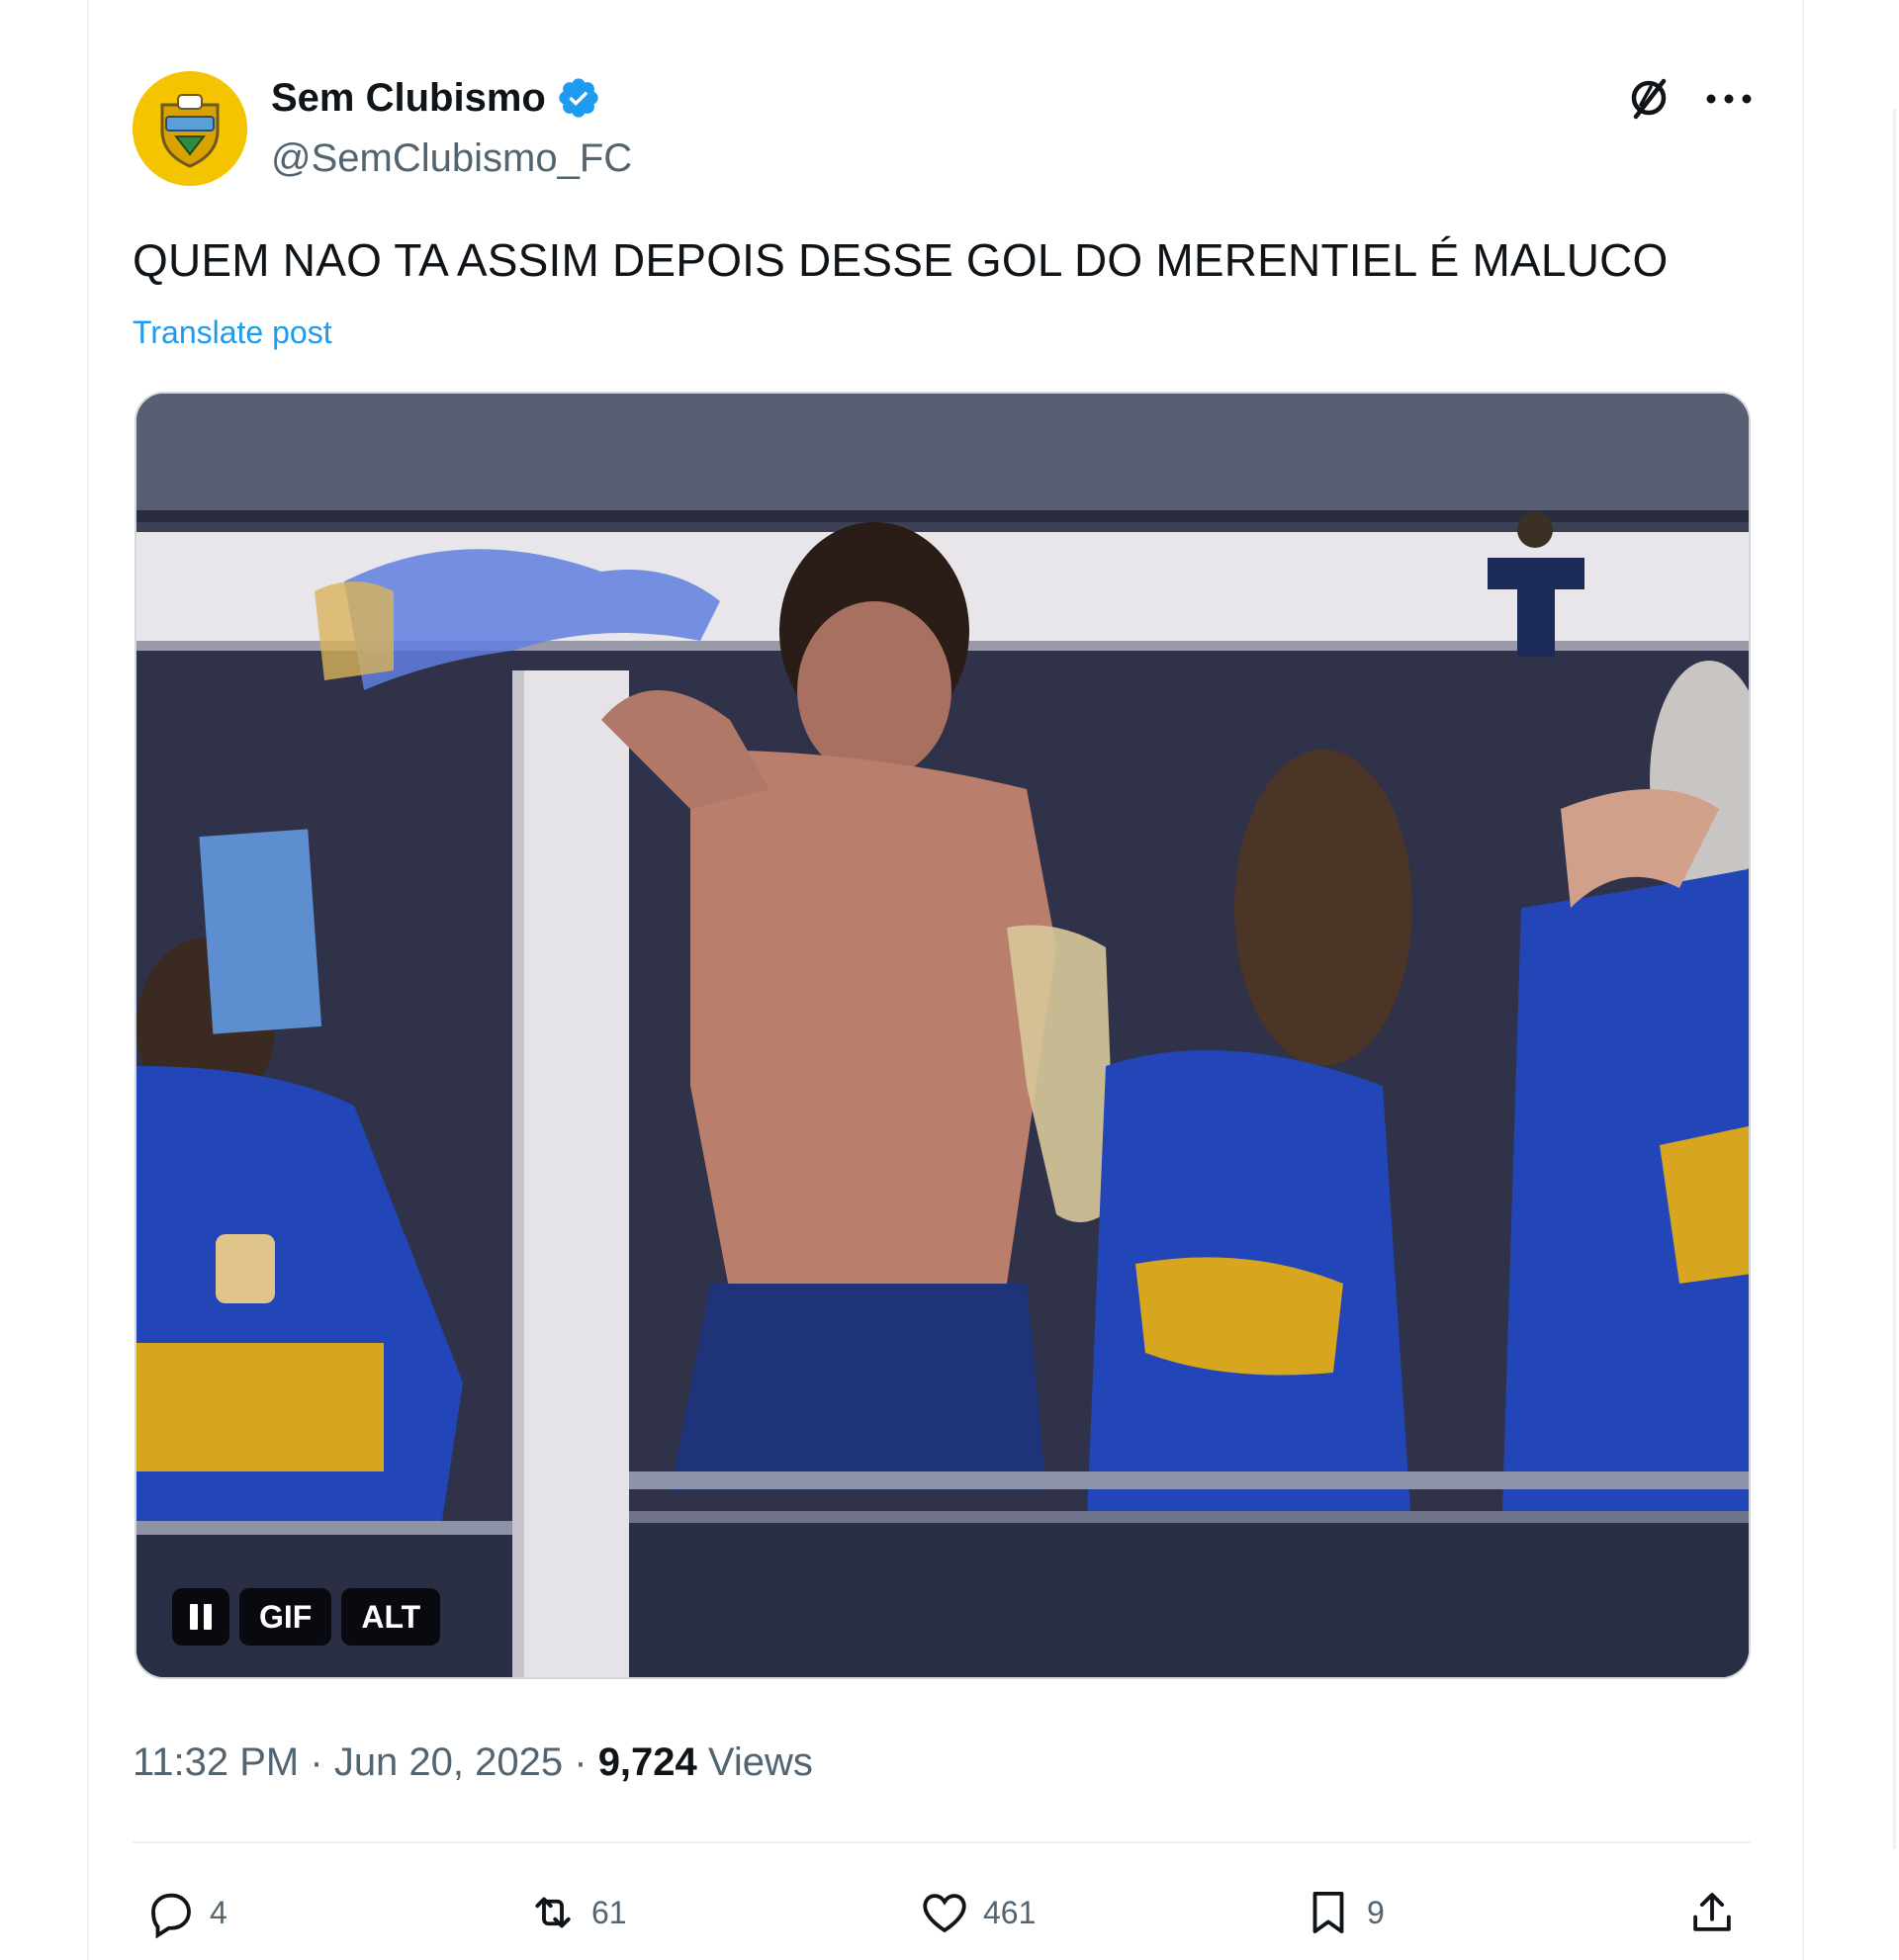 The image size is (1899, 1960). Describe the element at coordinates (1729, 99) in the screenshot. I see `more-options-icon` at that location.